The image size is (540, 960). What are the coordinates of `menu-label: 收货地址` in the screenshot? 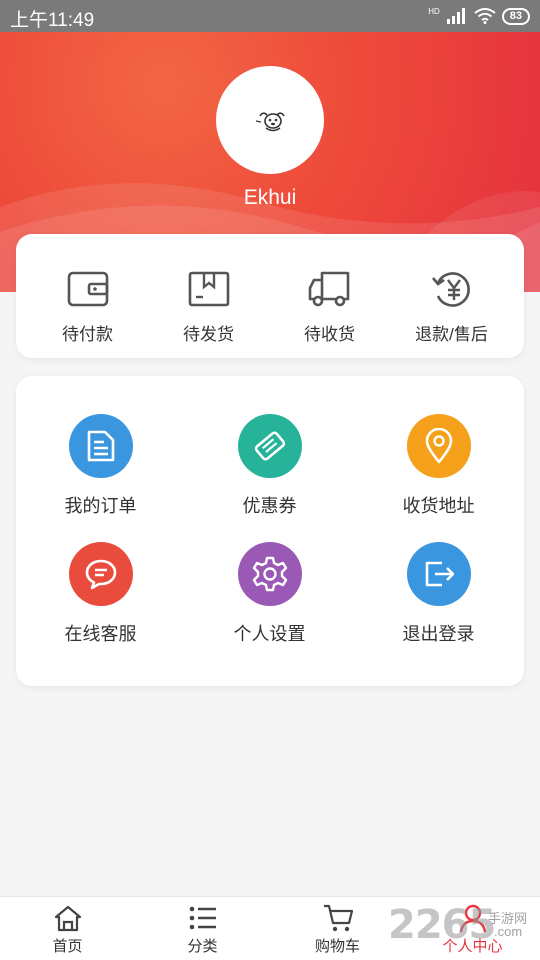 It's located at (438, 506).